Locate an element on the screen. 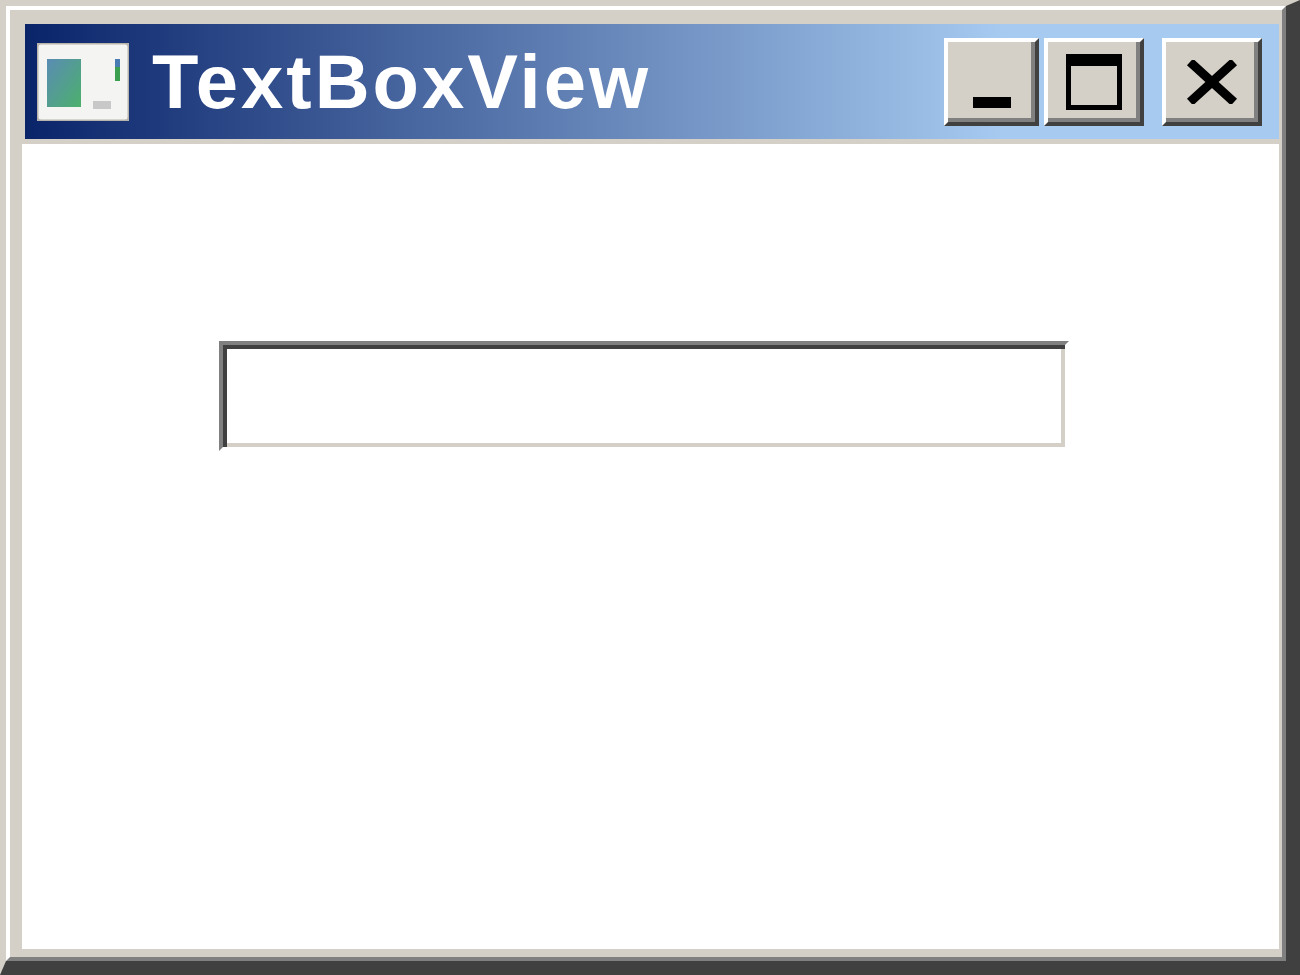 The height and width of the screenshot is (975, 1300). maximize-button is located at coordinates (1094, 81).